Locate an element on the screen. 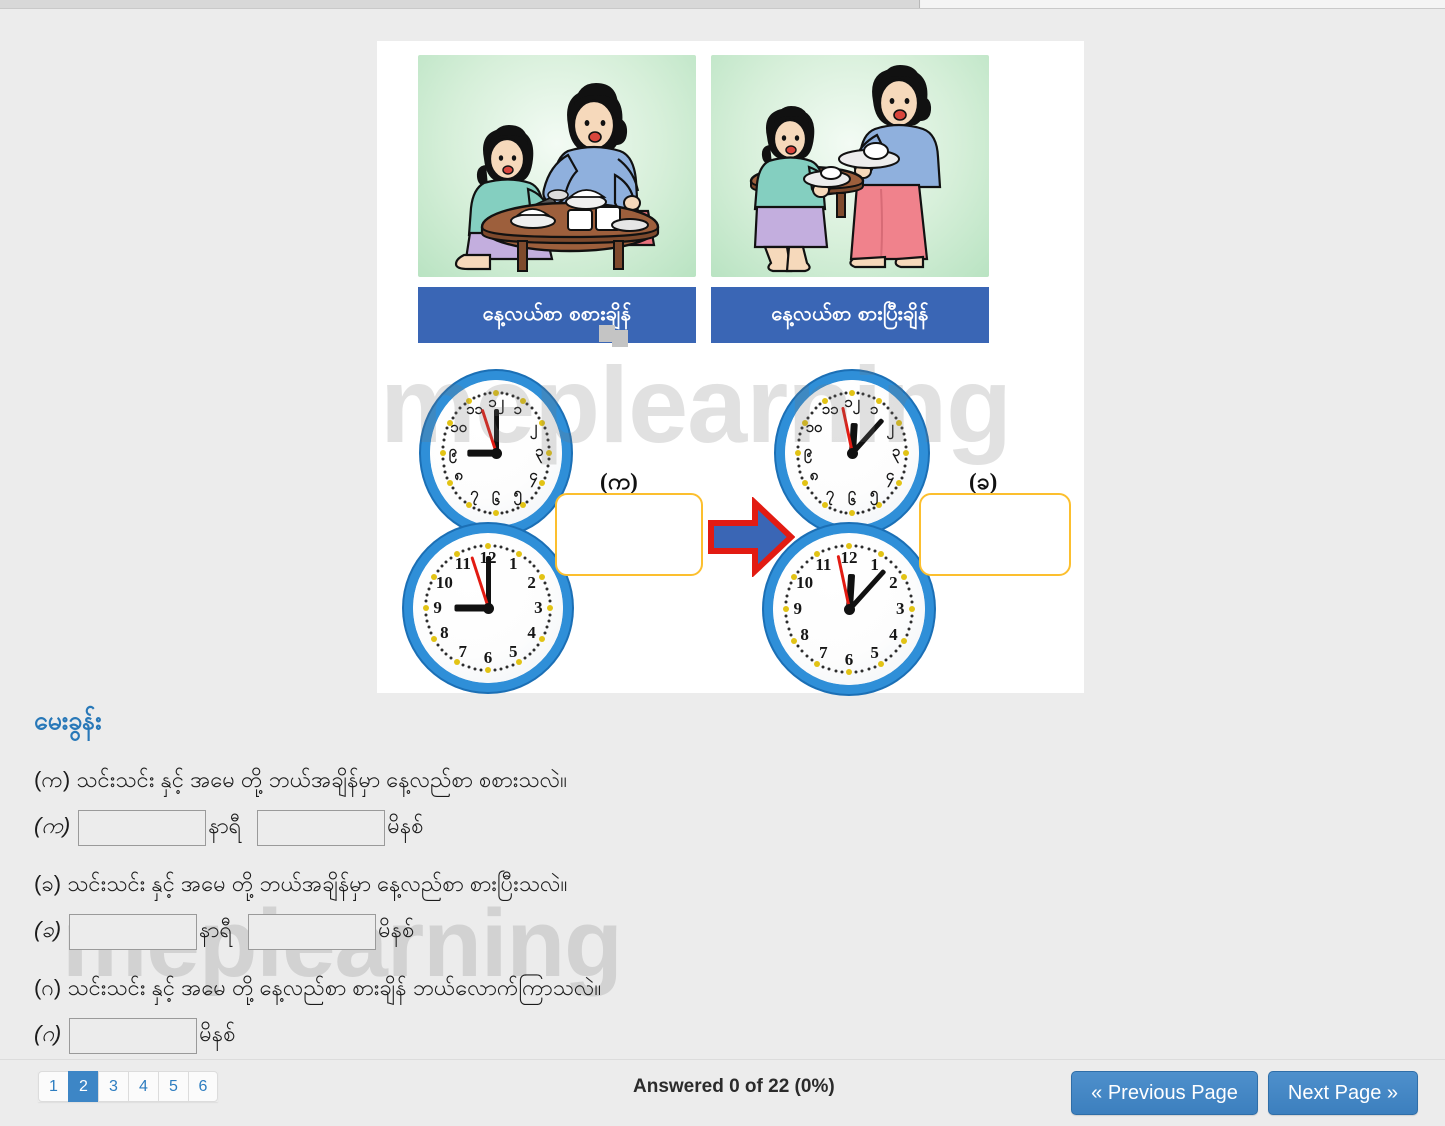 This screenshot has height=1126, width=1445. page-button-5: 5 is located at coordinates (173, 1086).